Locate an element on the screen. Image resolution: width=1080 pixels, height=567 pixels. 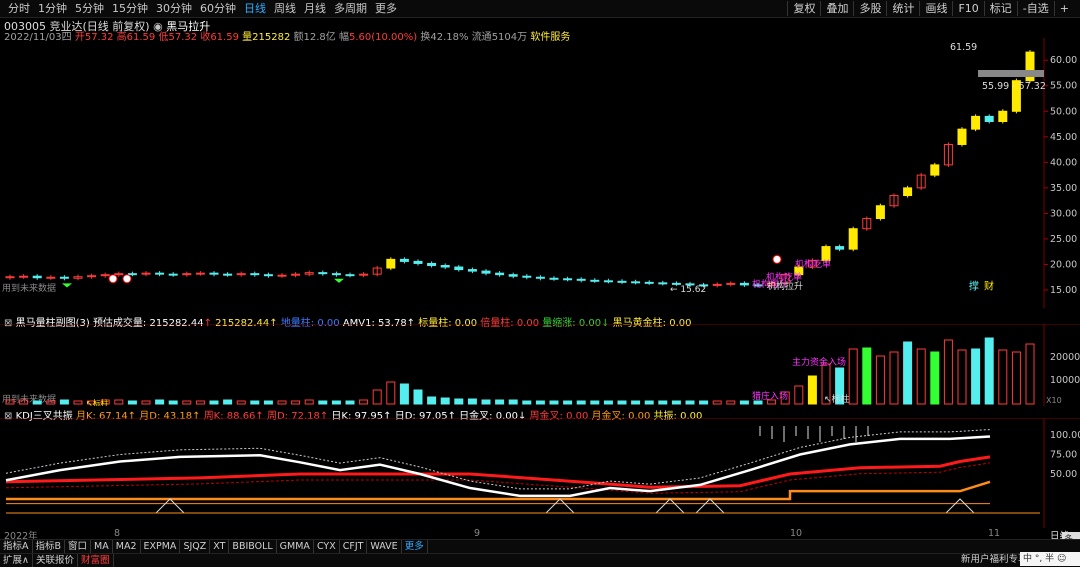
period-tab-0: 分时 is located at coordinates (19, 8).